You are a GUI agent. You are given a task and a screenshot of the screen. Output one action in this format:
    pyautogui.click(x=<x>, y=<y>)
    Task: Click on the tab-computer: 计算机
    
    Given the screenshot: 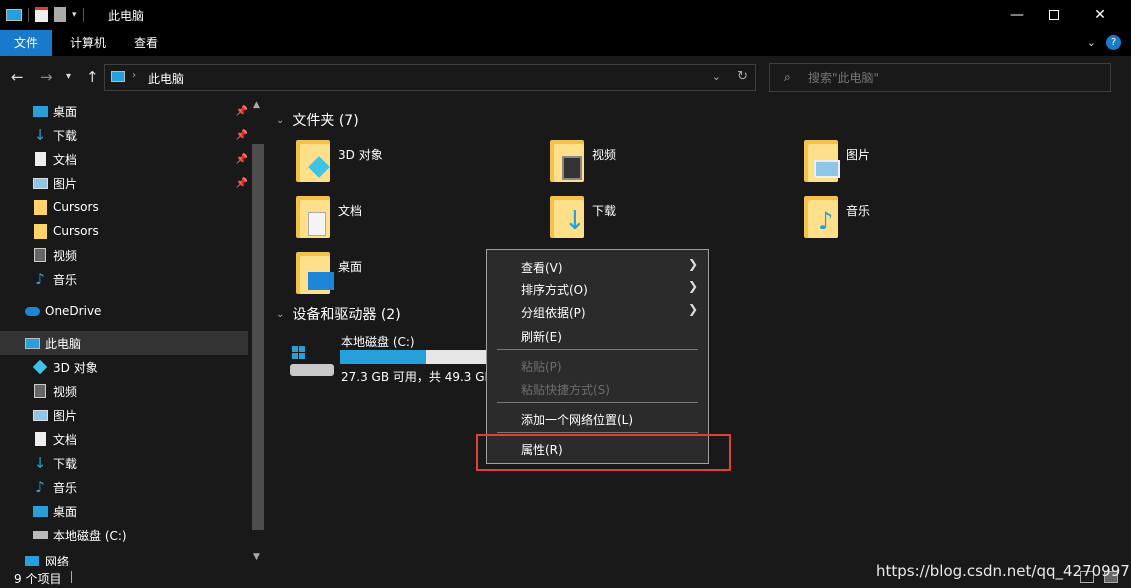 What is the action you would take?
    pyautogui.click(x=88, y=43)
    